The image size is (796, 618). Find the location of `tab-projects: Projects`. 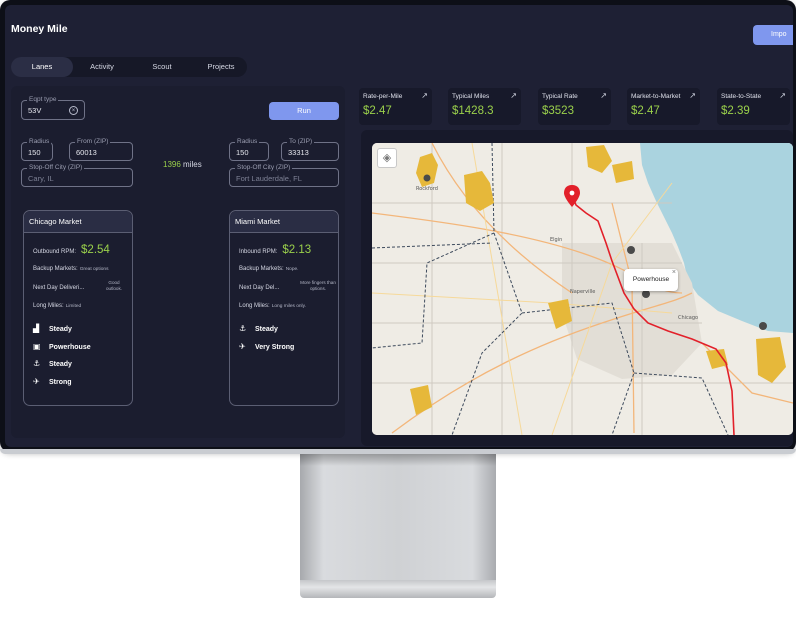

tab-projects: Projects is located at coordinates (221, 67).